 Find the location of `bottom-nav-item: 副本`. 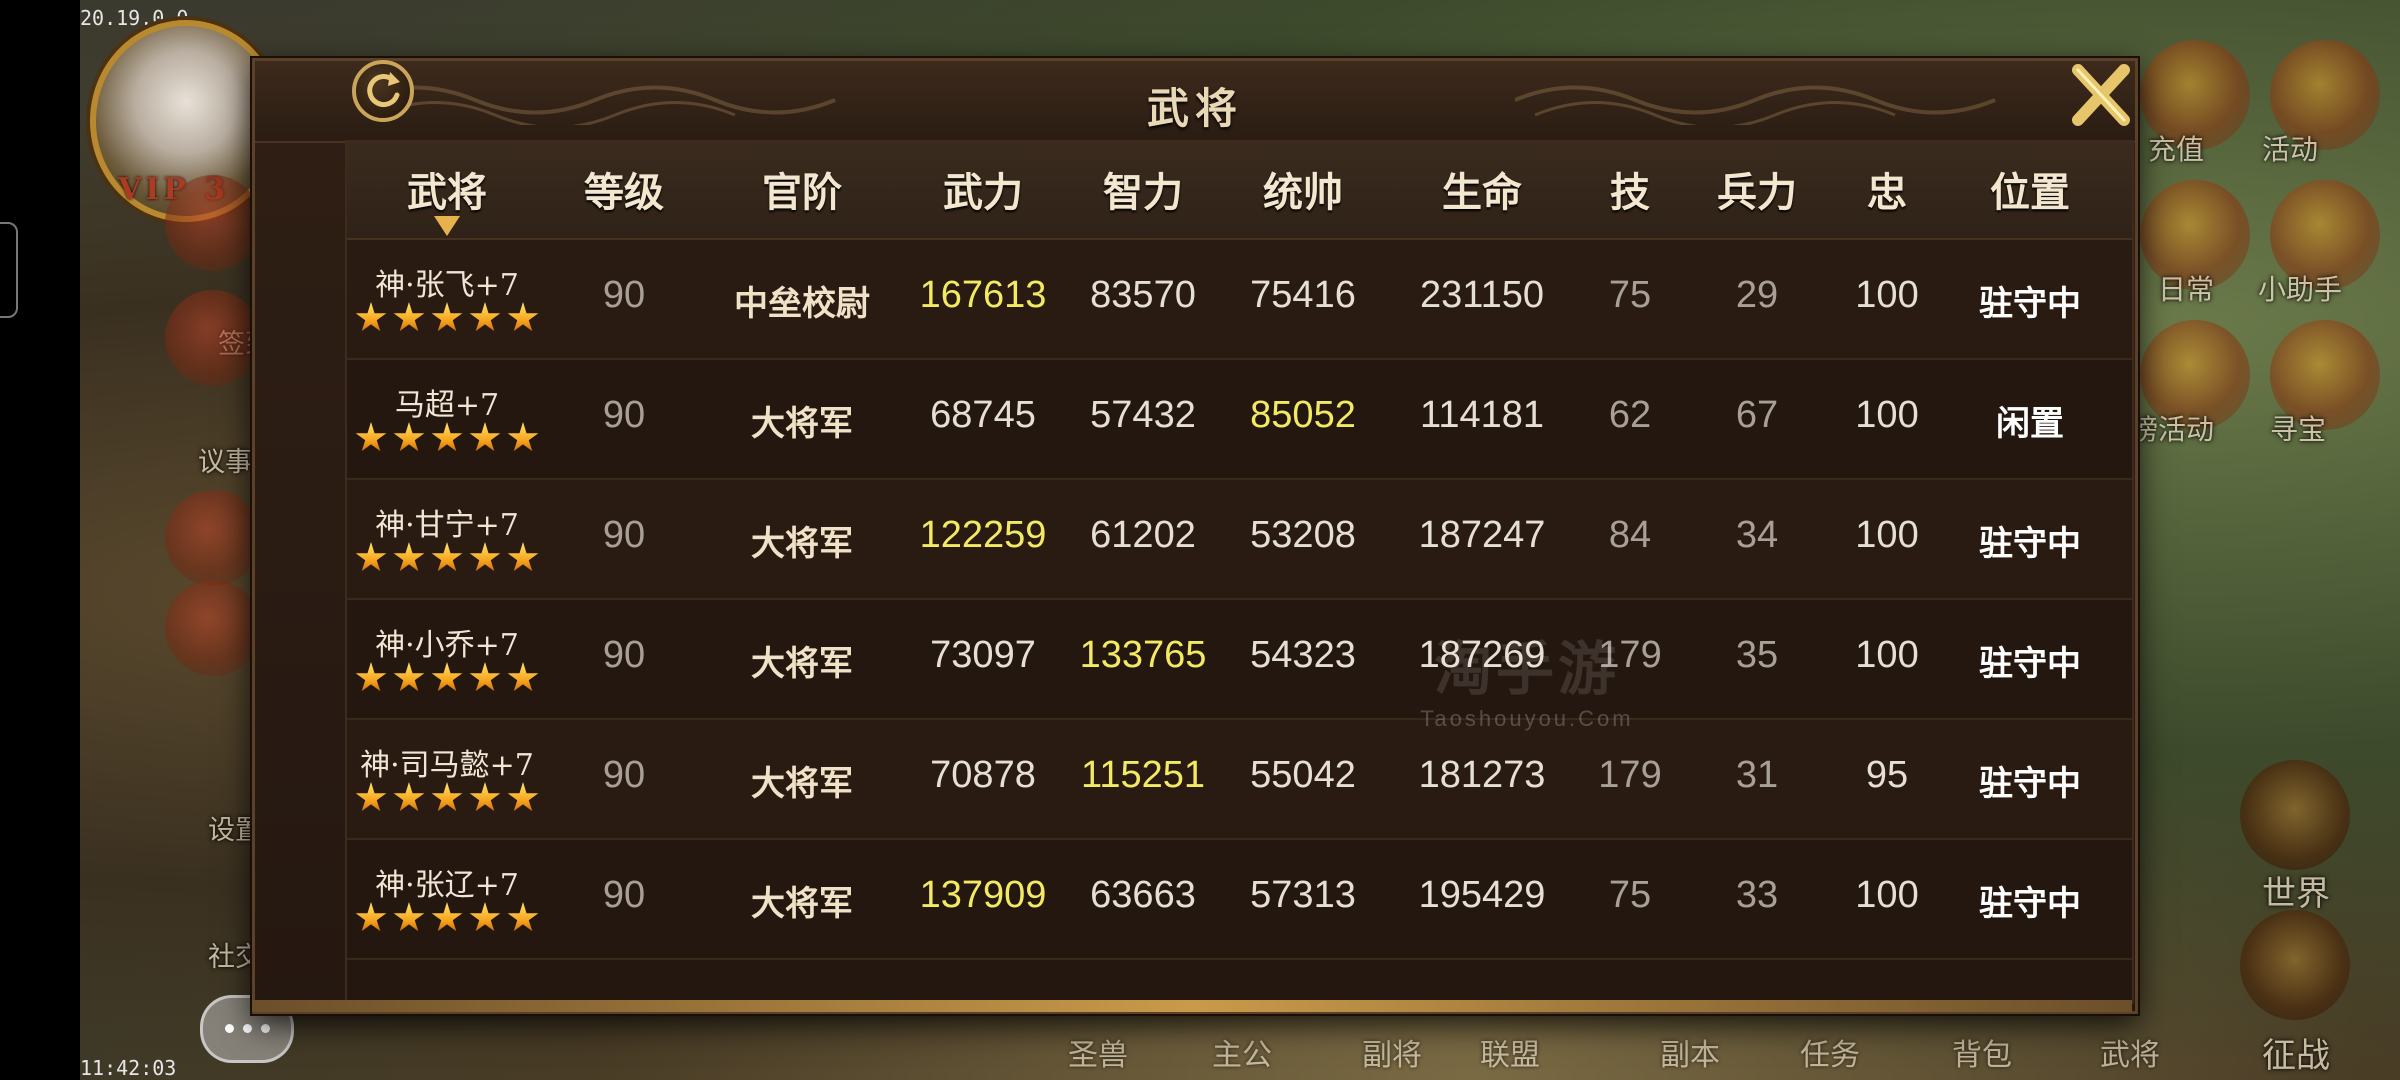

bottom-nav-item: 副本 is located at coordinates (1690, 1052).